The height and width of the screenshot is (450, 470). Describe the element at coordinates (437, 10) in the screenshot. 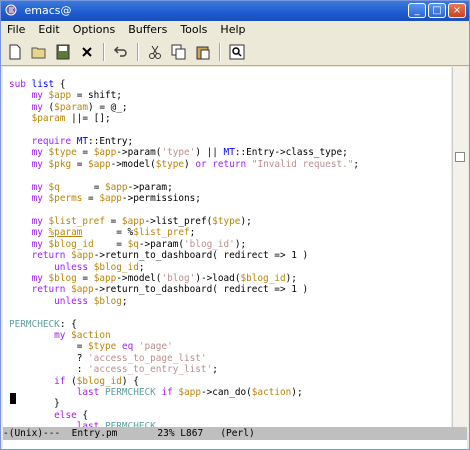

I see `maximize-button: □` at that location.